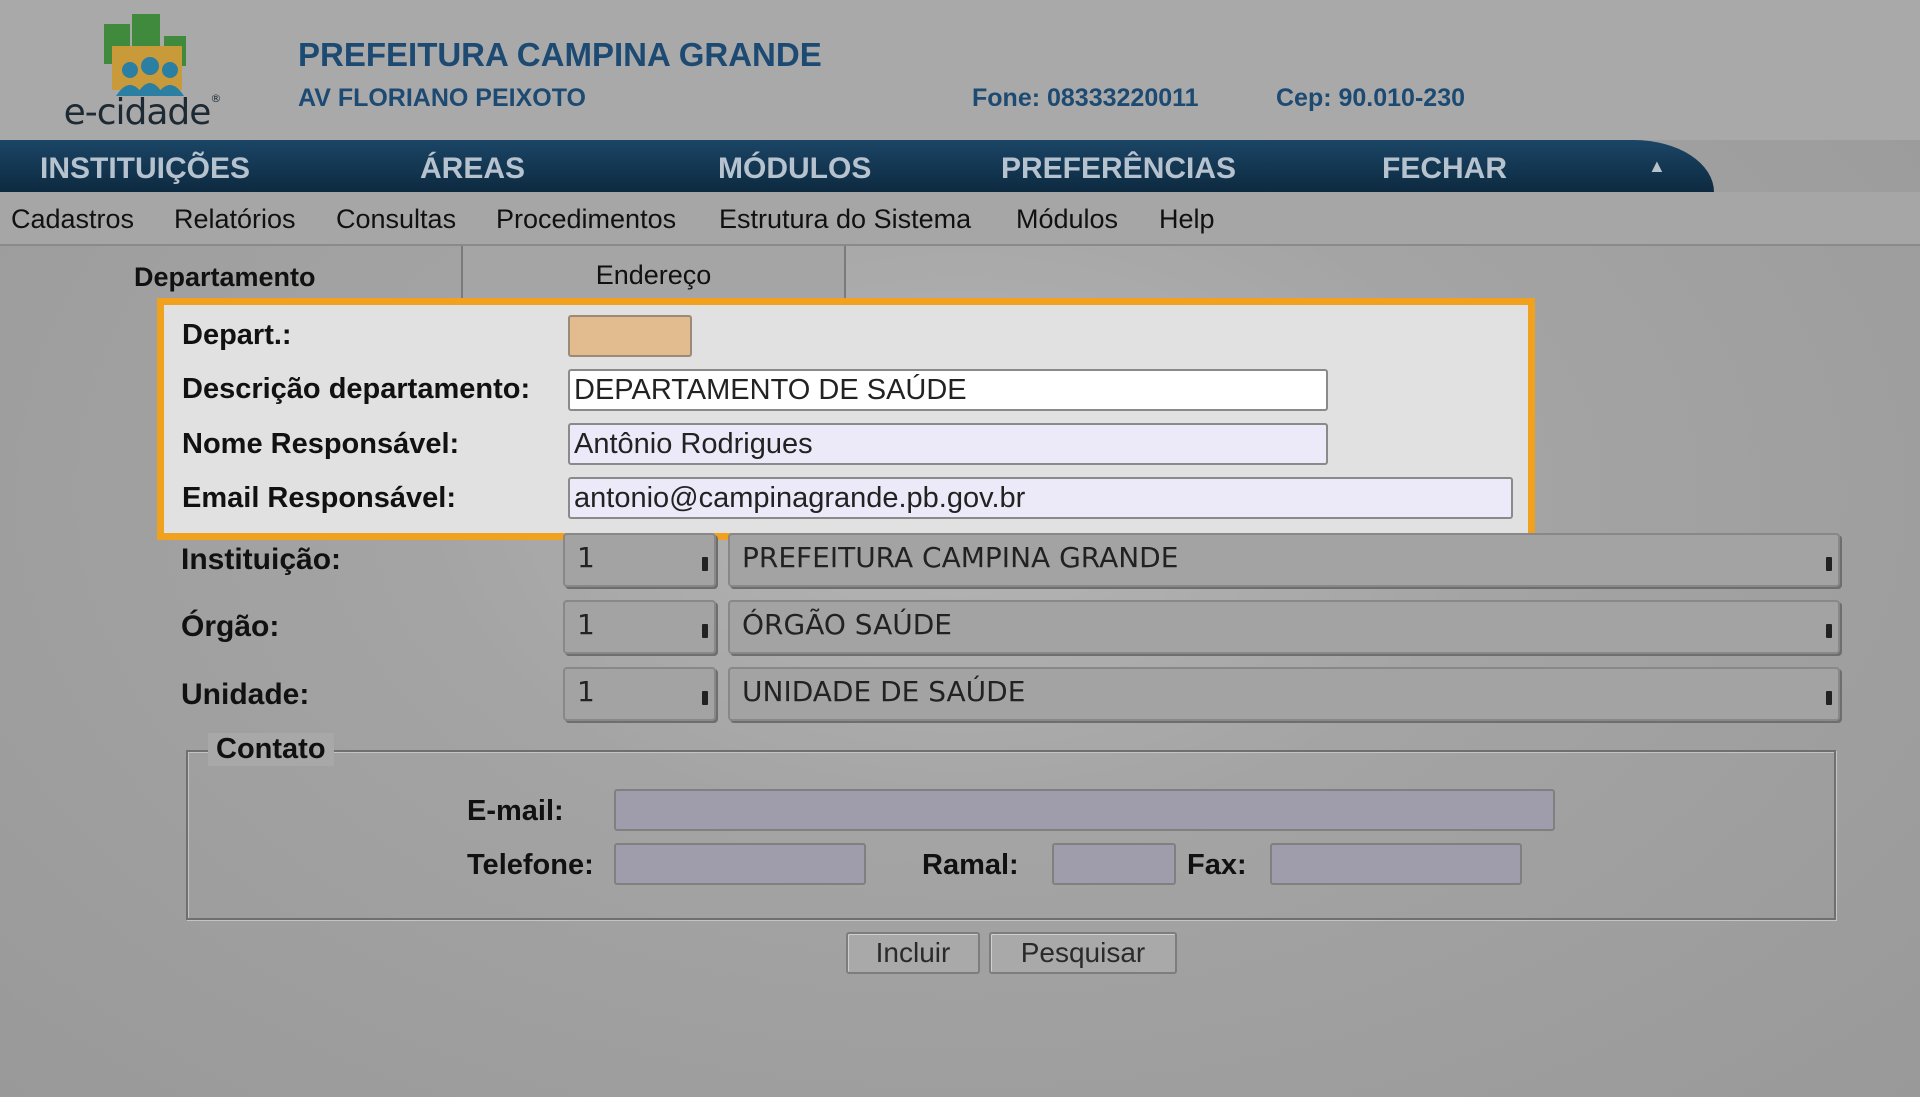 This screenshot has height=1097, width=1920. What do you see at coordinates (230, 626) in the screenshot?
I see `orgao-label: Órgão:` at bounding box center [230, 626].